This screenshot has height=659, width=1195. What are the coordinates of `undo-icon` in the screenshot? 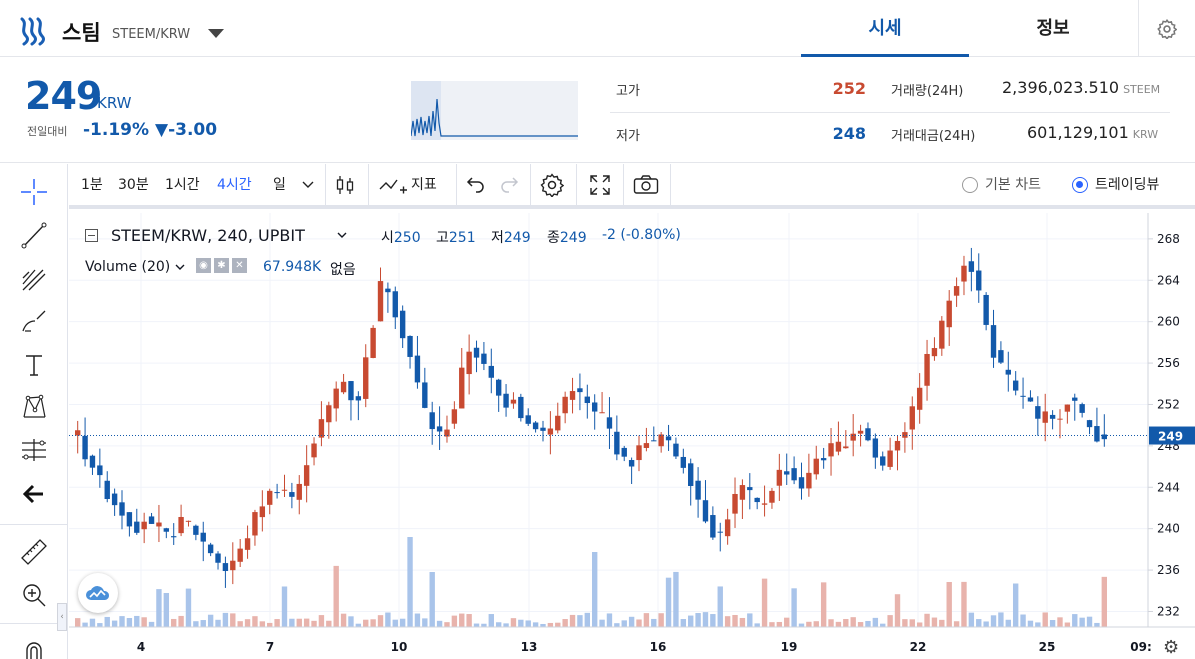 It's located at (476, 185).